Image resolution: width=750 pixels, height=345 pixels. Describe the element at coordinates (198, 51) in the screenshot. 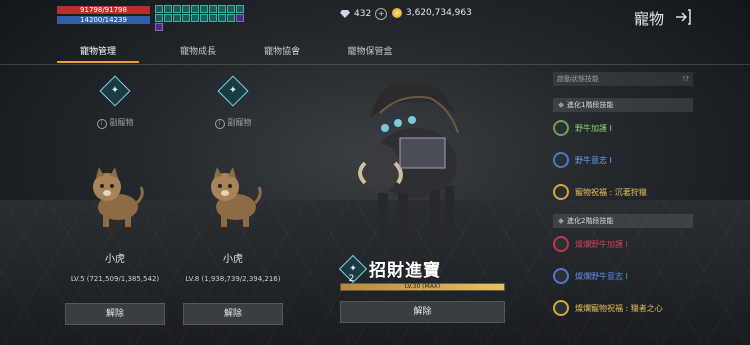

I see `tab-pet-growth: 寵物成長` at that location.